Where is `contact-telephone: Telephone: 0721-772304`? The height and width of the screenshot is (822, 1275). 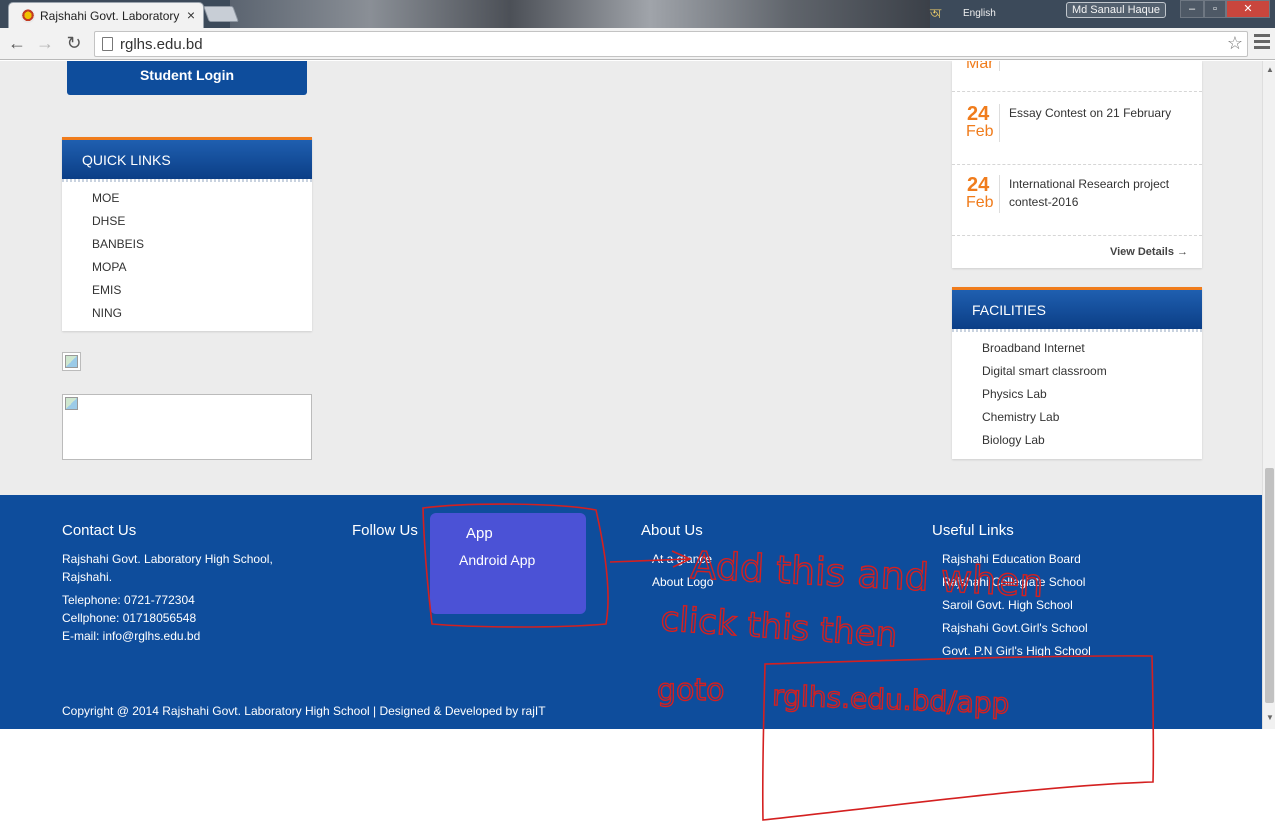 contact-telephone: Telephone: 0721-772304 is located at coordinates (128, 600).